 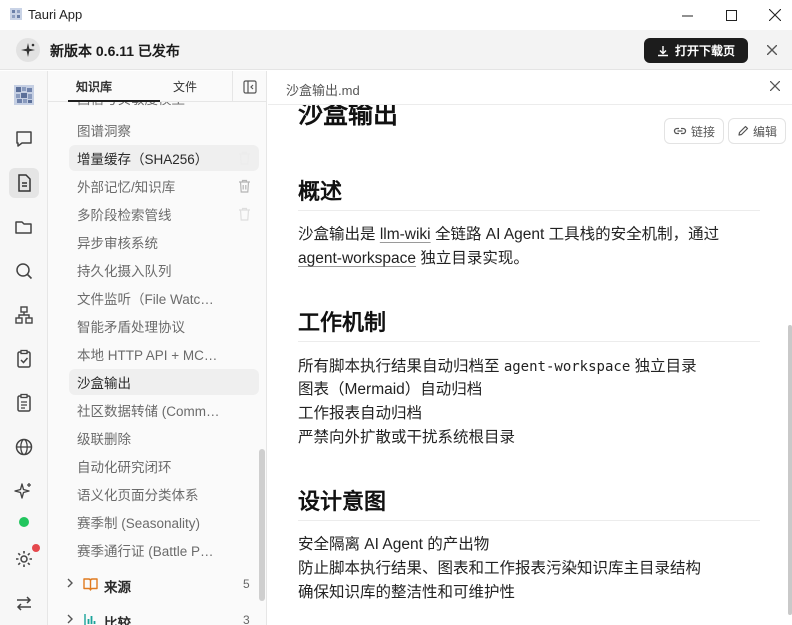 I want to click on title-bar: Tauri App, so click(x=396, y=15).